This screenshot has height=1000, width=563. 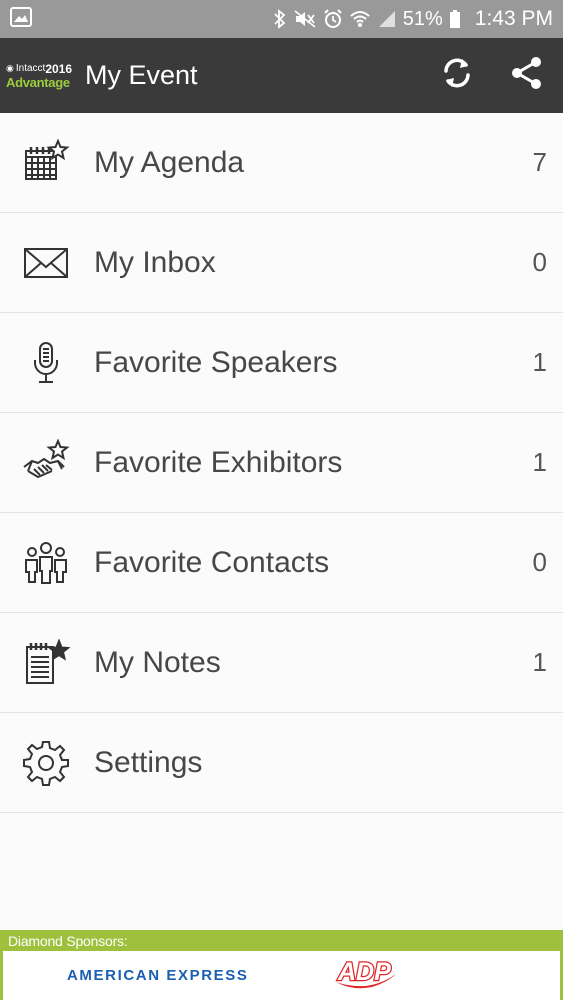 What do you see at coordinates (281, 763) in the screenshot?
I see `menu-item-settings: Settings` at bounding box center [281, 763].